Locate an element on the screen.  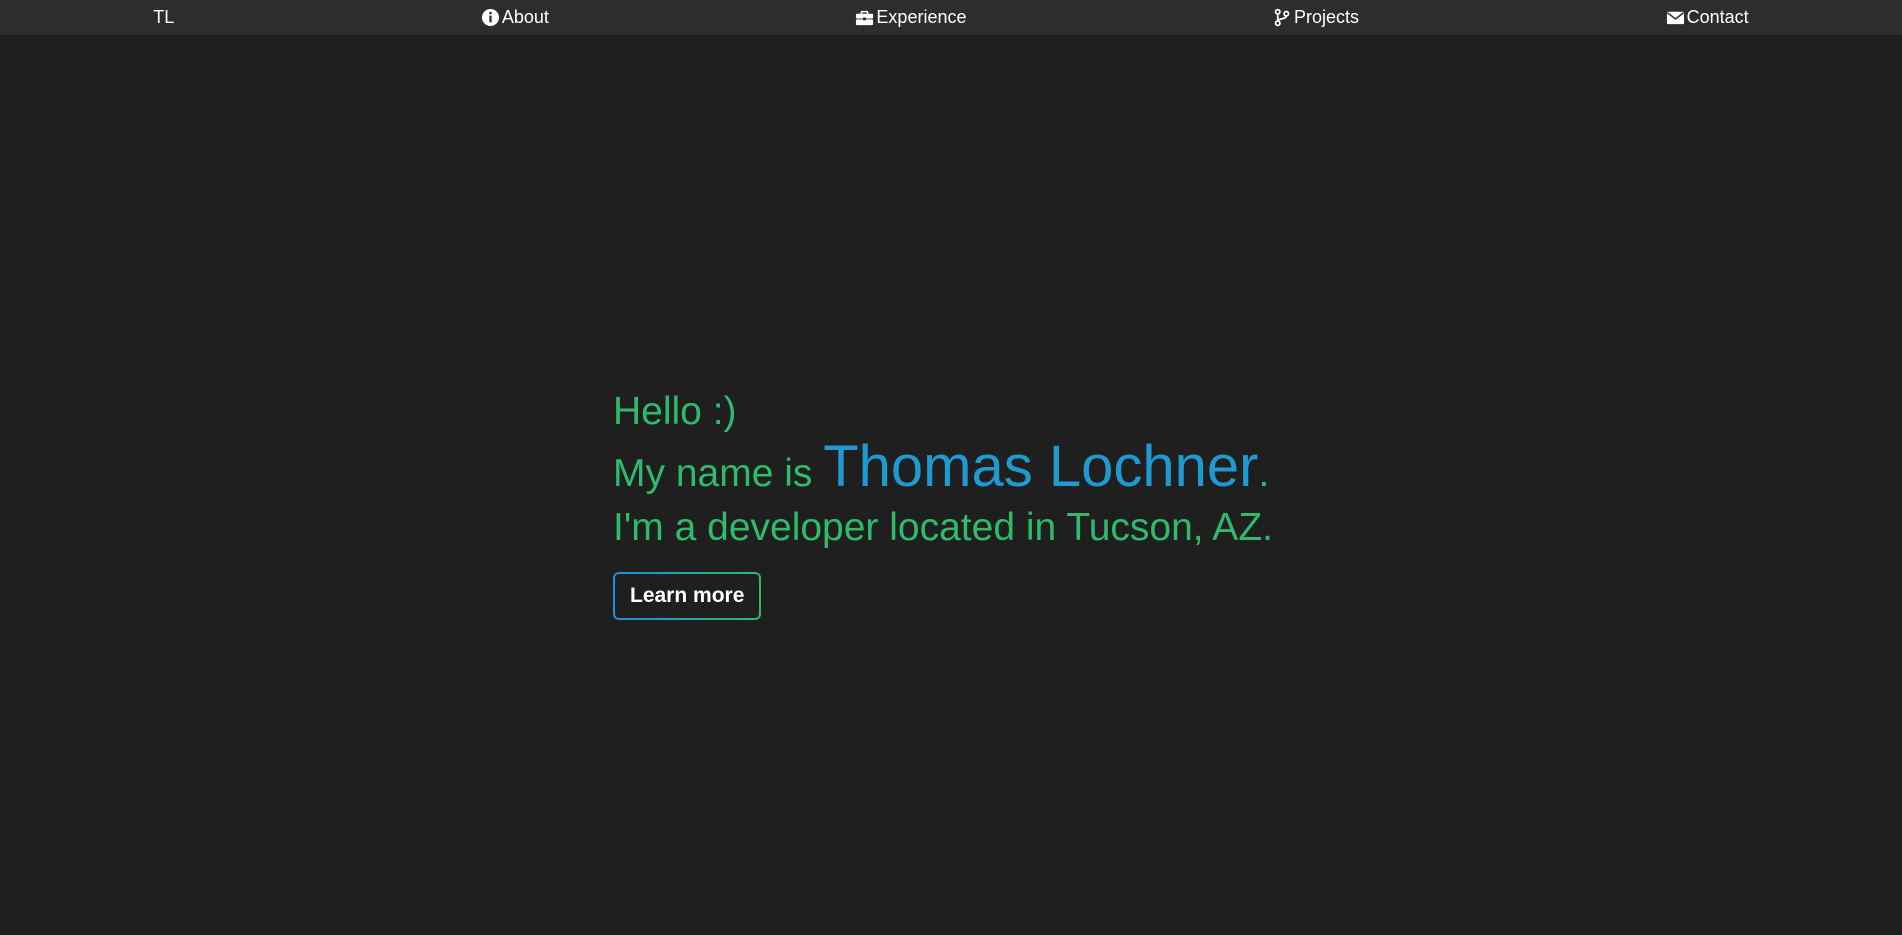
hero-name-line: My name is Thomas Lochner. is located at coordinates (943, 470).